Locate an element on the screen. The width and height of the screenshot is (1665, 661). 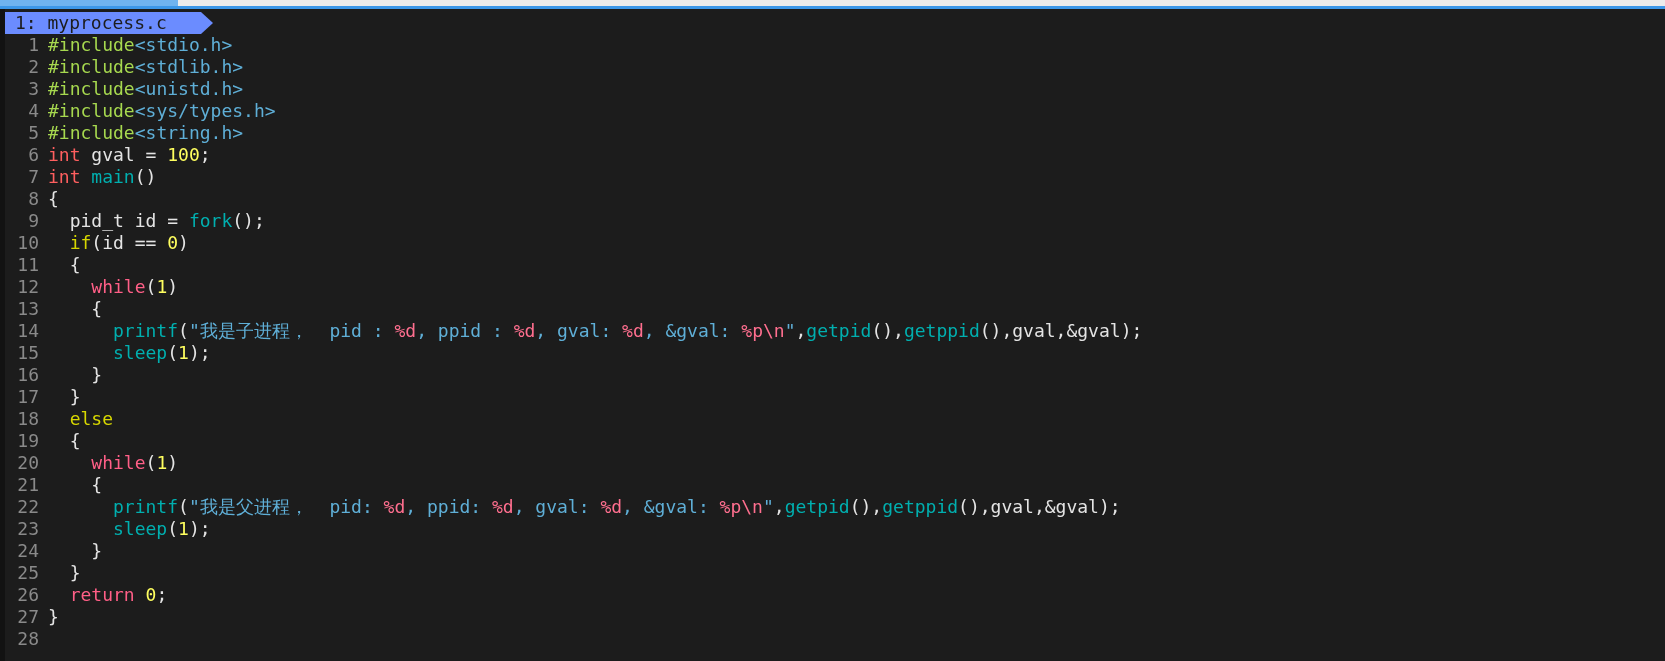
code-line: printf("我是父进程， pid: %d, ppid: %d, gval: %d, &gval: %p\n",getpid(),getppid(),gval,&gval); is located at coordinates (616, 507).